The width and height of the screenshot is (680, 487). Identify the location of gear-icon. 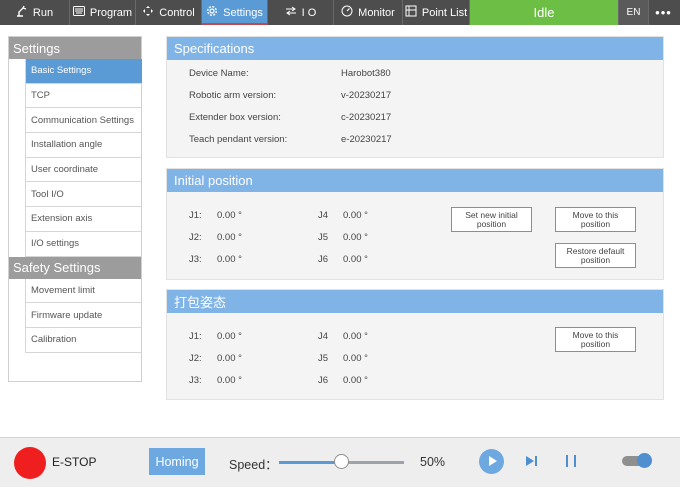
(212, 12).